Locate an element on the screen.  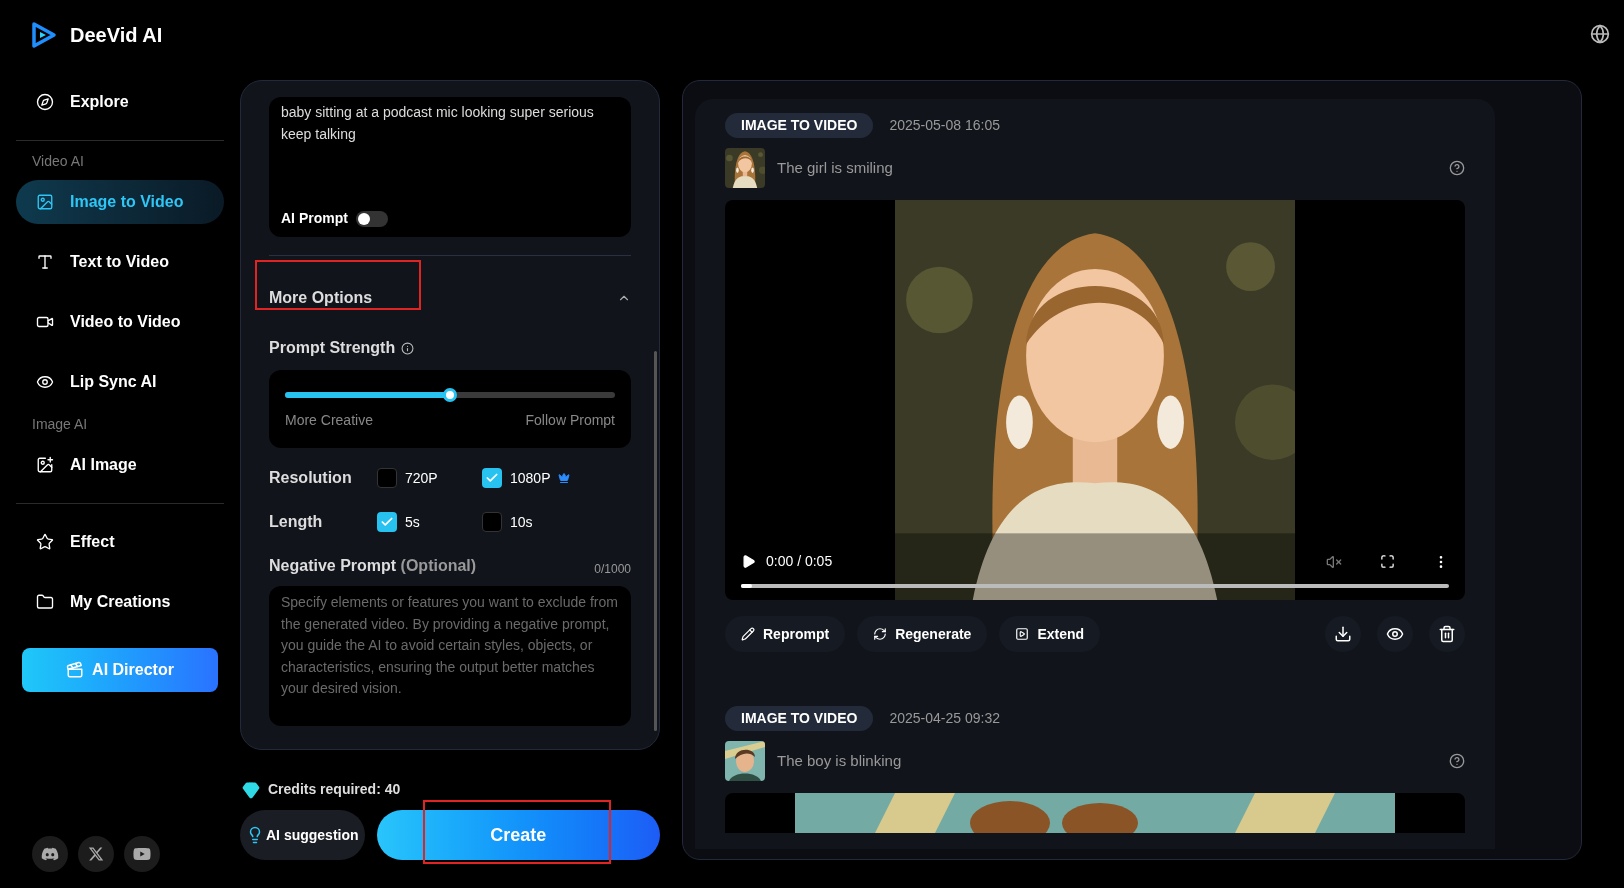
action-button: Reprompt is located at coordinates (785, 634).